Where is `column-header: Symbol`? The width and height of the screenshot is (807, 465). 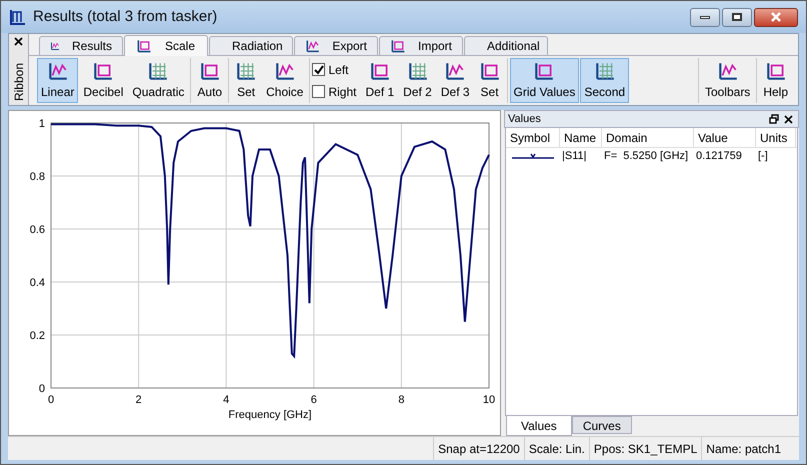 column-header: Symbol is located at coordinates (533, 137).